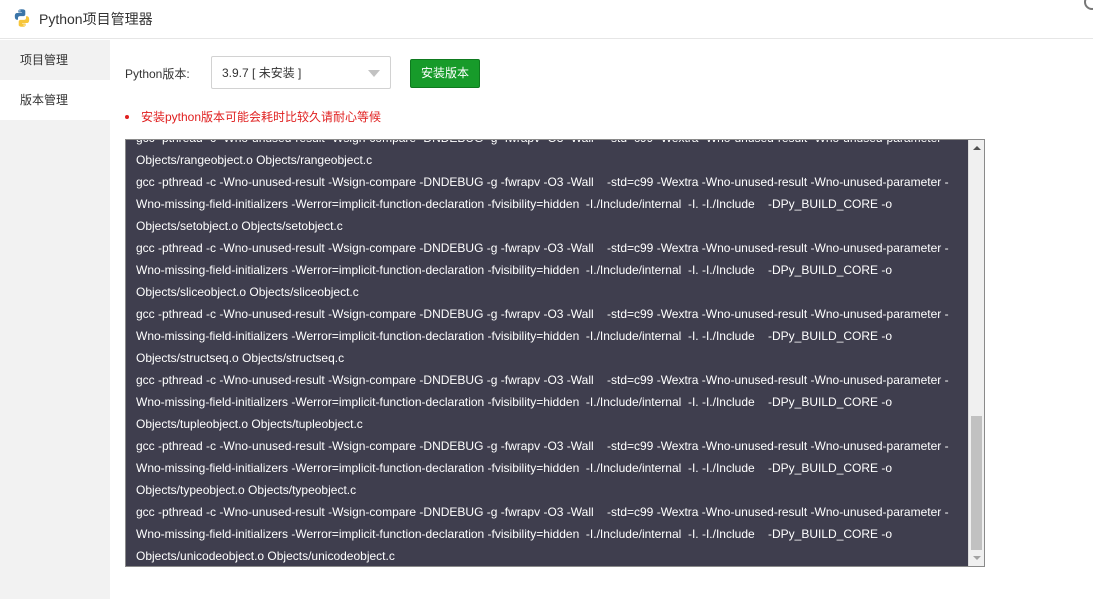 The image size is (1093, 599). I want to click on log-scrollbar, so click(976, 353).